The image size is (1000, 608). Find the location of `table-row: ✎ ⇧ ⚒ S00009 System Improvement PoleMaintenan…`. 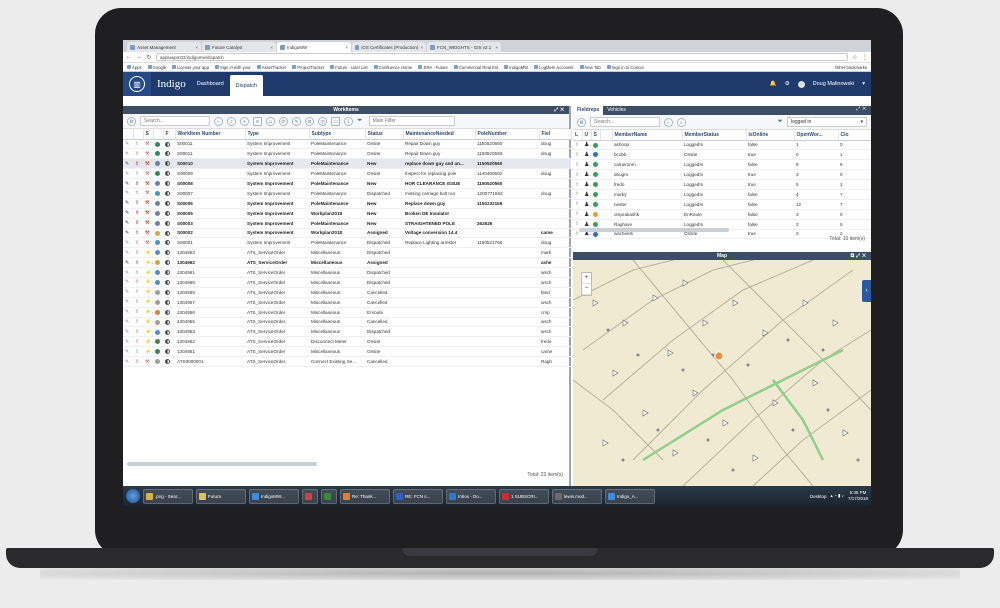

table-row: ✎ ⇧ ⚒ S00009 System Improvement PoleMaintenan… is located at coordinates (347, 174).